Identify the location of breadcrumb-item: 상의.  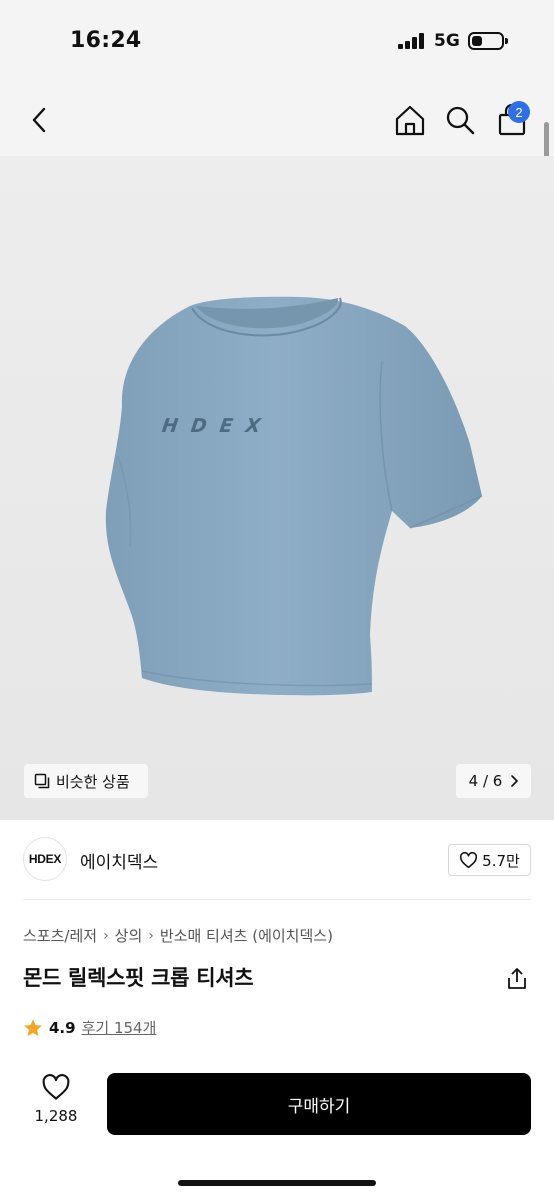
(129, 935).